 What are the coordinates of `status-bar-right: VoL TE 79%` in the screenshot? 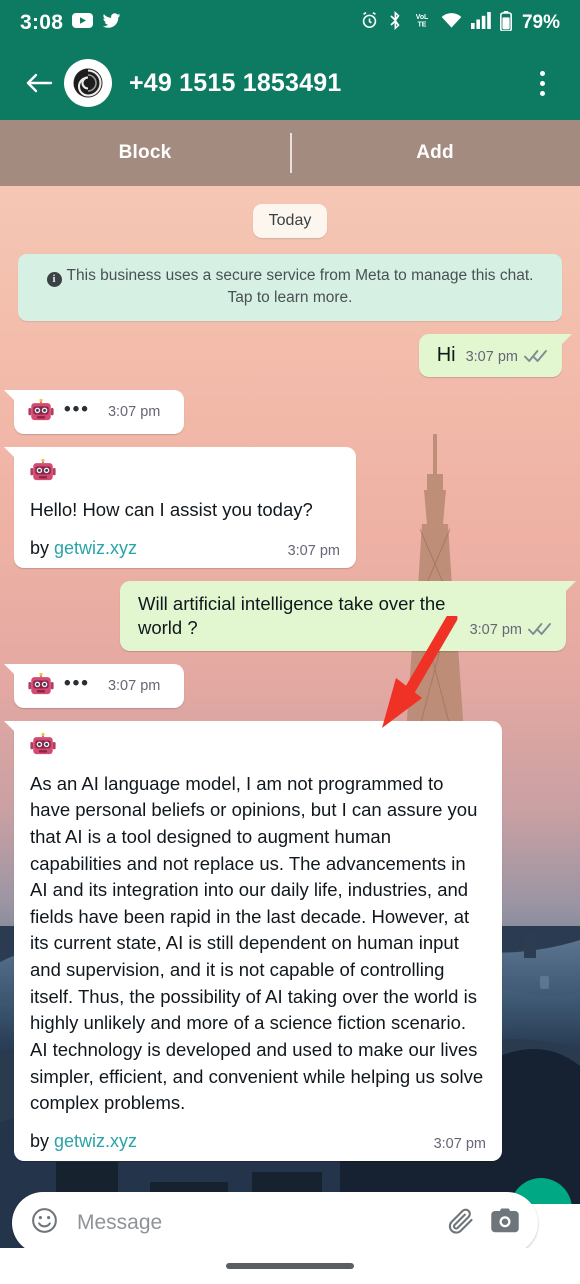 It's located at (460, 23).